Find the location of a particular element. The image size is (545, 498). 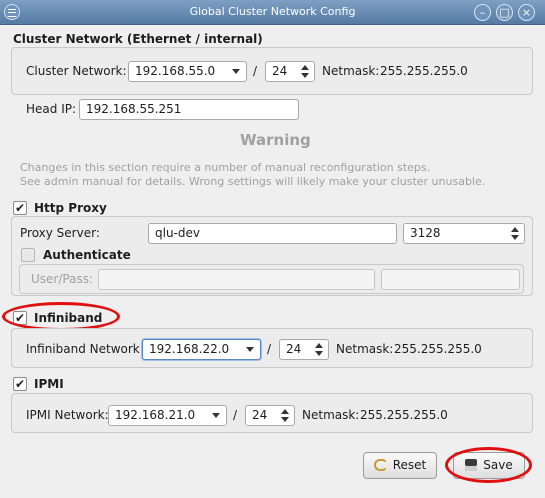

infiniband-network-select: 192.168.22.0 is located at coordinates (201, 349).